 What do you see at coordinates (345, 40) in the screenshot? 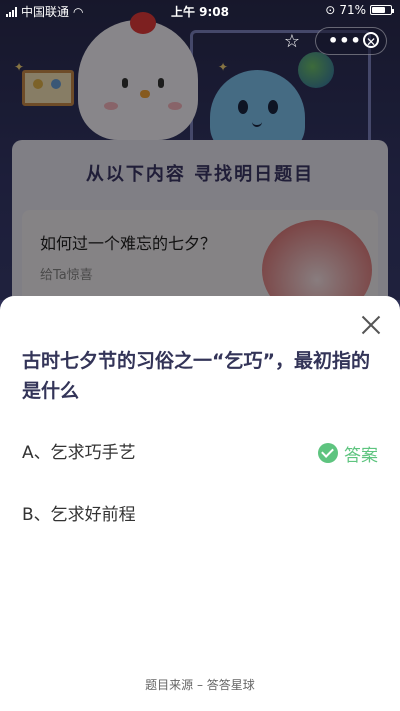
I see `more-icon: •••` at bounding box center [345, 40].